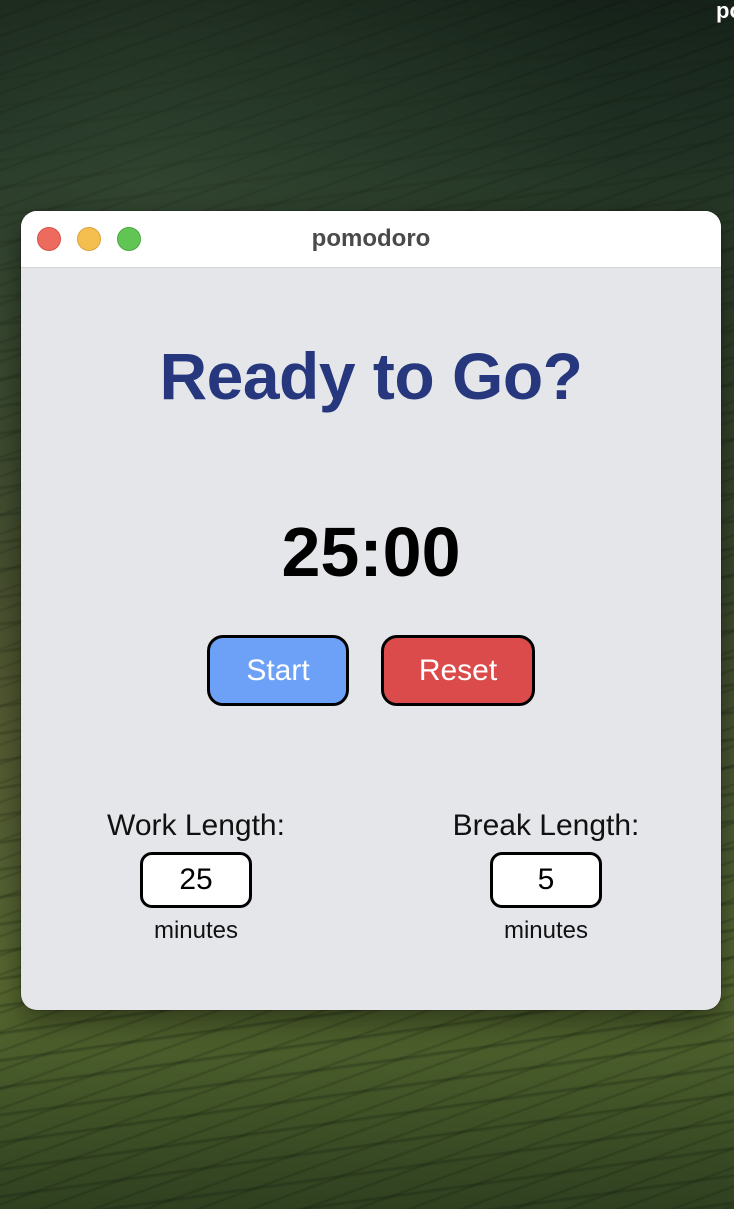 The height and width of the screenshot is (1209, 734). I want to click on start-button: Start, so click(278, 670).